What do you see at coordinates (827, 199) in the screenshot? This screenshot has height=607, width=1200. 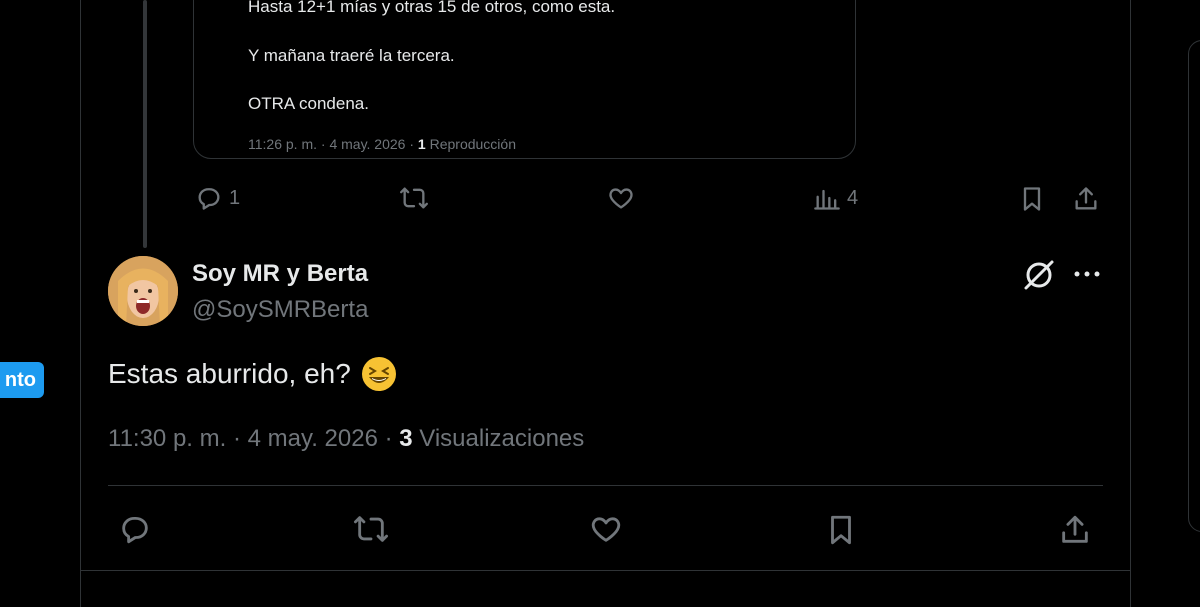 I see `views-icon` at bounding box center [827, 199].